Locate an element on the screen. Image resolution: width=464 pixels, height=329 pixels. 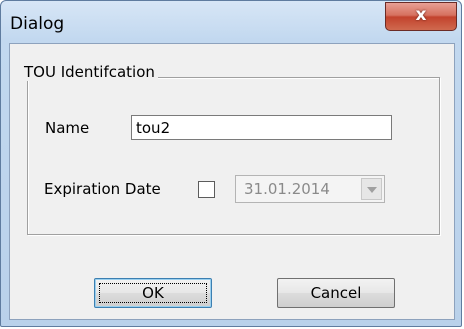
cancel-button: Cancel is located at coordinates (336, 293).